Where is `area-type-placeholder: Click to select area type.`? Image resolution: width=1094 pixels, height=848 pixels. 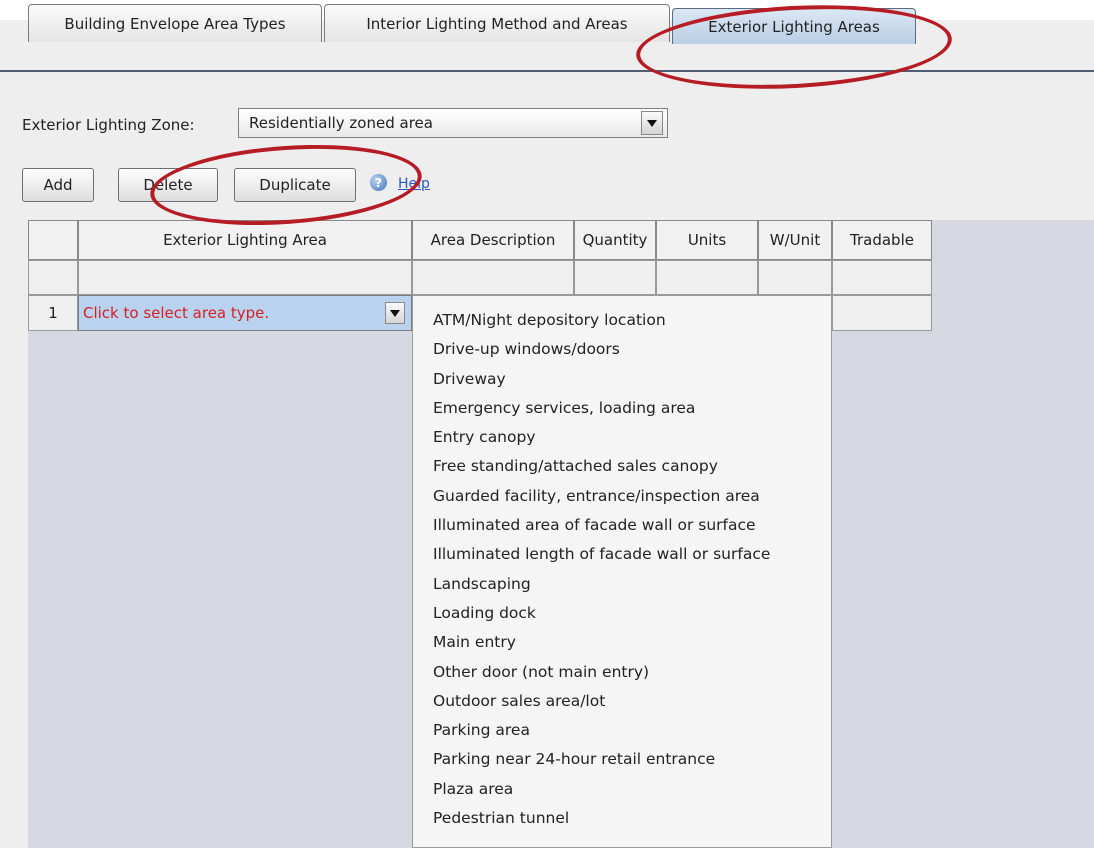 area-type-placeholder: Click to select area type. is located at coordinates (176, 313).